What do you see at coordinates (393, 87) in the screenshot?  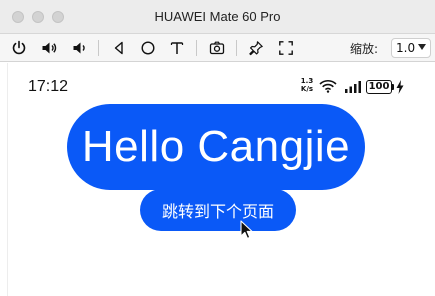 I see `battery-tip` at bounding box center [393, 87].